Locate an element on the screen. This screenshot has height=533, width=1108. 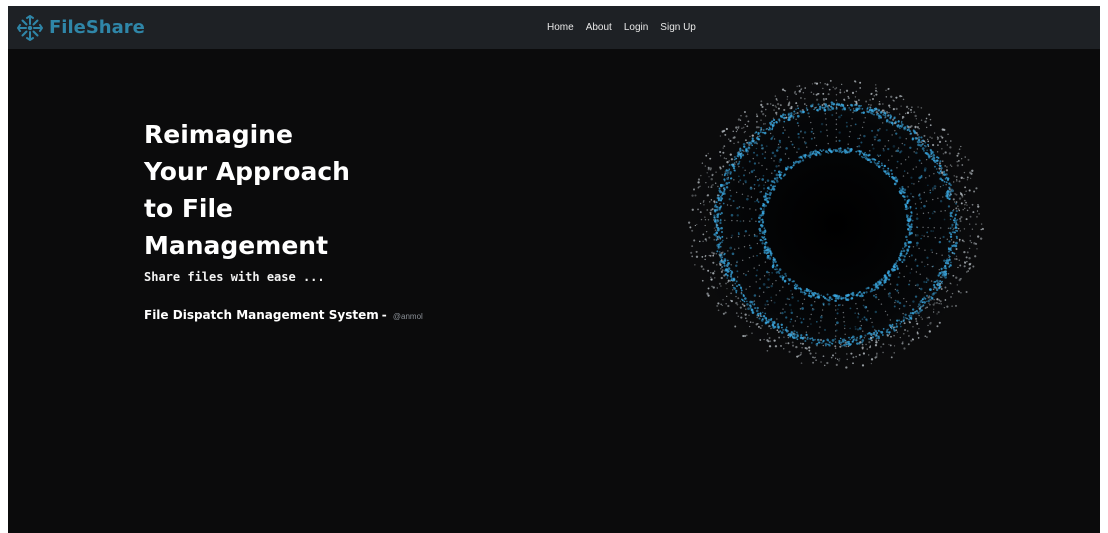
nav-home-link: Home is located at coordinates (560, 27).